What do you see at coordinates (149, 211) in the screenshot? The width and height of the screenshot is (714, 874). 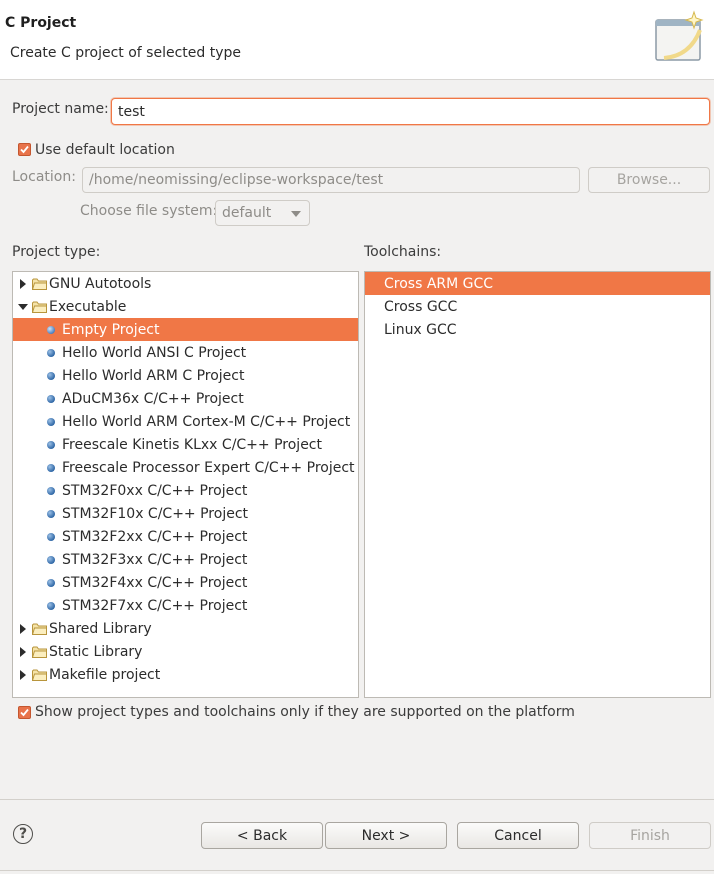 I see `file-system-label: Choose file system:` at bounding box center [149, 211].